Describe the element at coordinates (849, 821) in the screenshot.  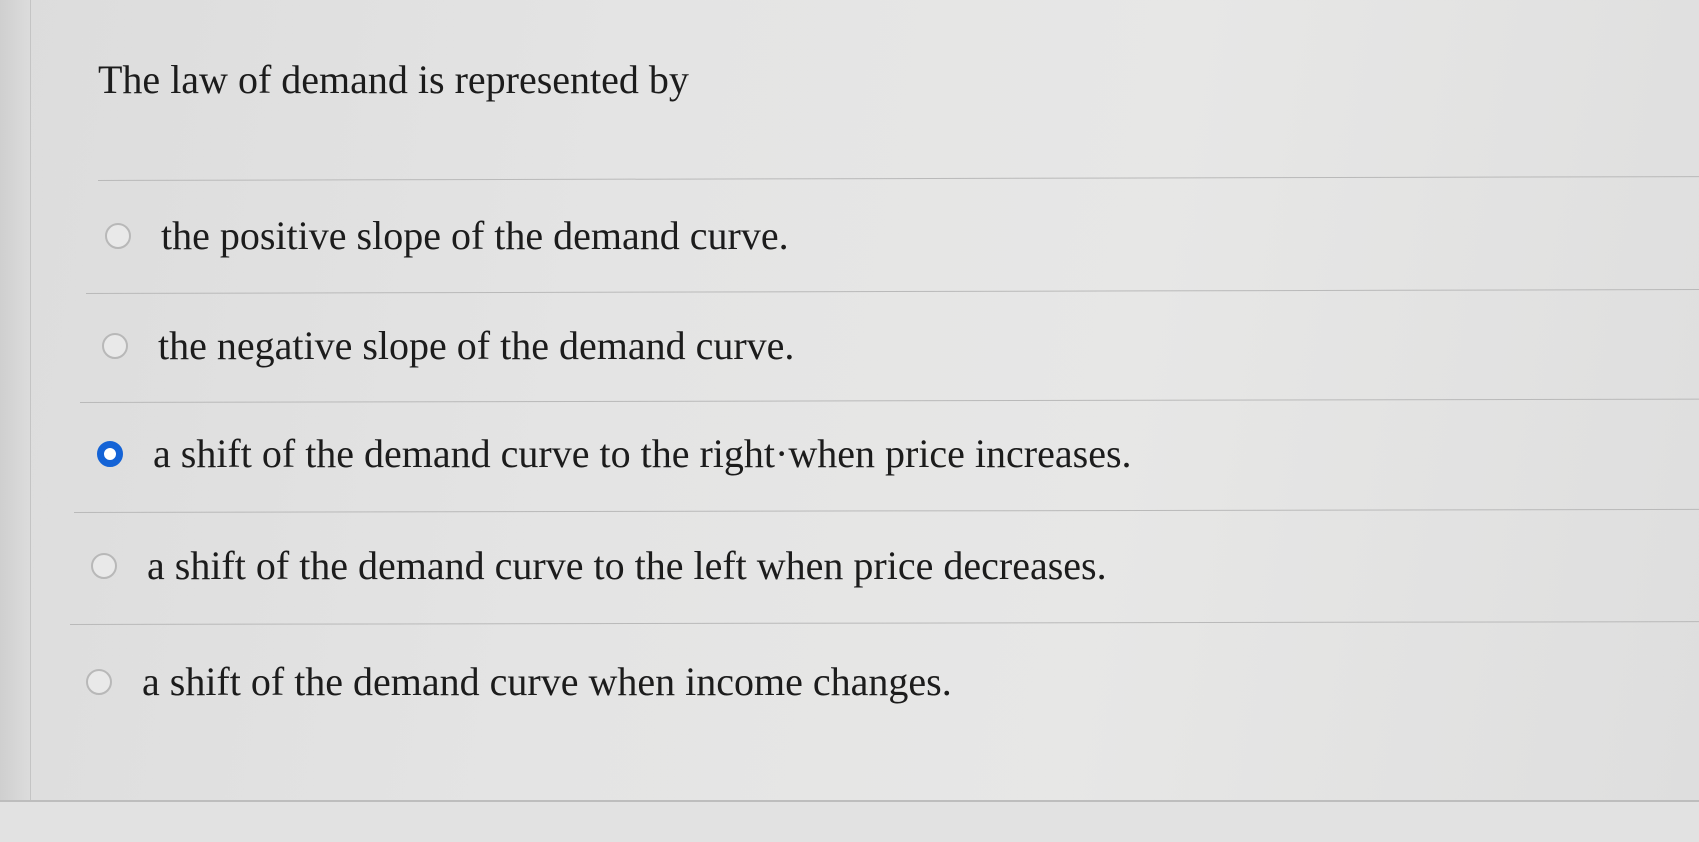
I see `bottom-screen-edge` at that location.